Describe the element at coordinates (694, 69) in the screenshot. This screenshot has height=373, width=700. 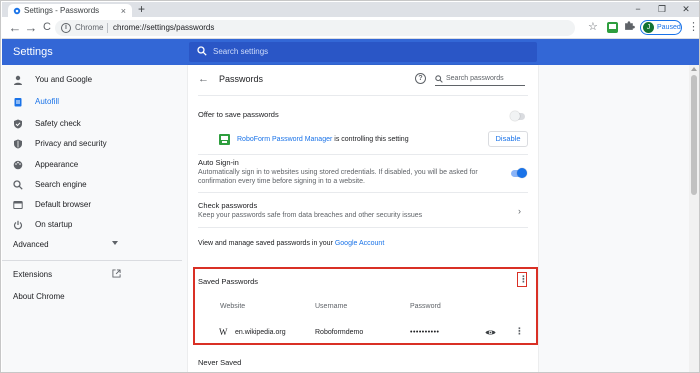
I see `scroll-up-arrow-icon` at that location.